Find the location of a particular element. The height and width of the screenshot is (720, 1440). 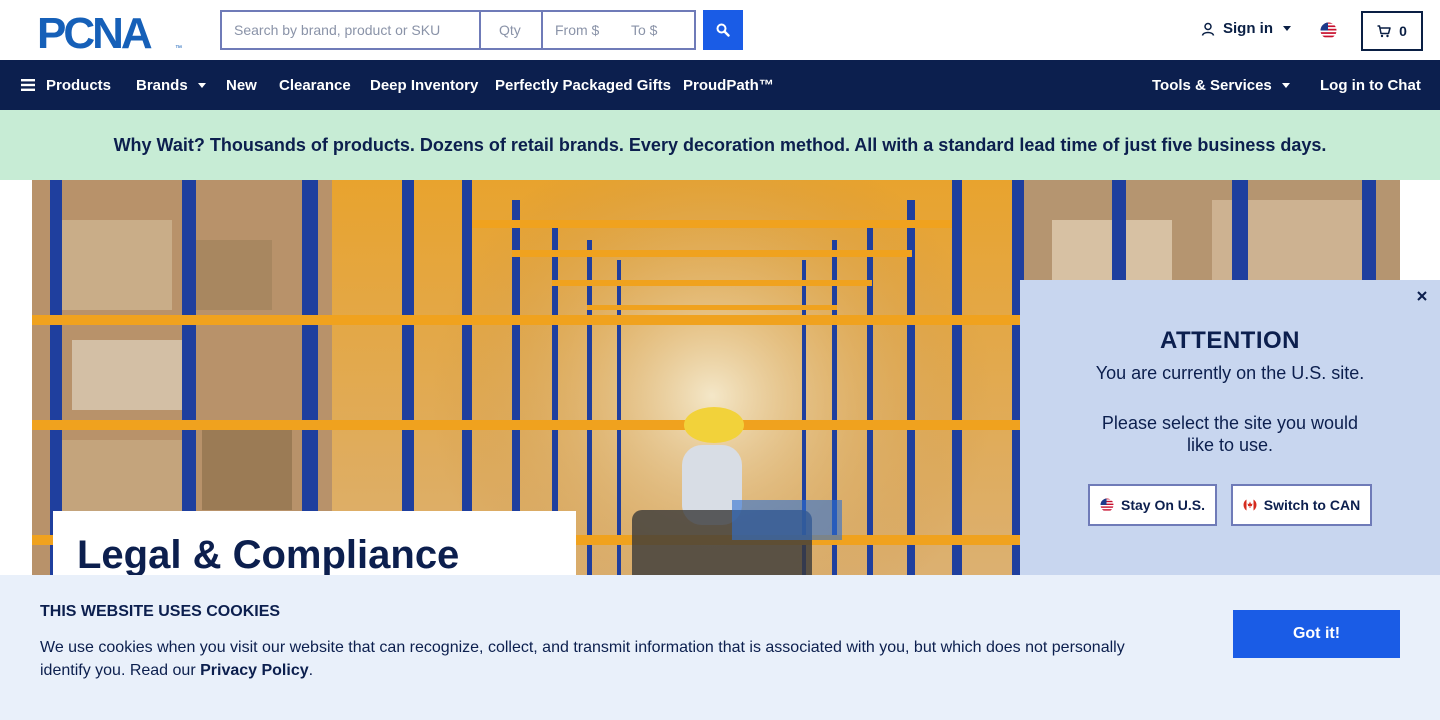

nav-proudpath: ProudPath™ is located at coordinates (728, 85).